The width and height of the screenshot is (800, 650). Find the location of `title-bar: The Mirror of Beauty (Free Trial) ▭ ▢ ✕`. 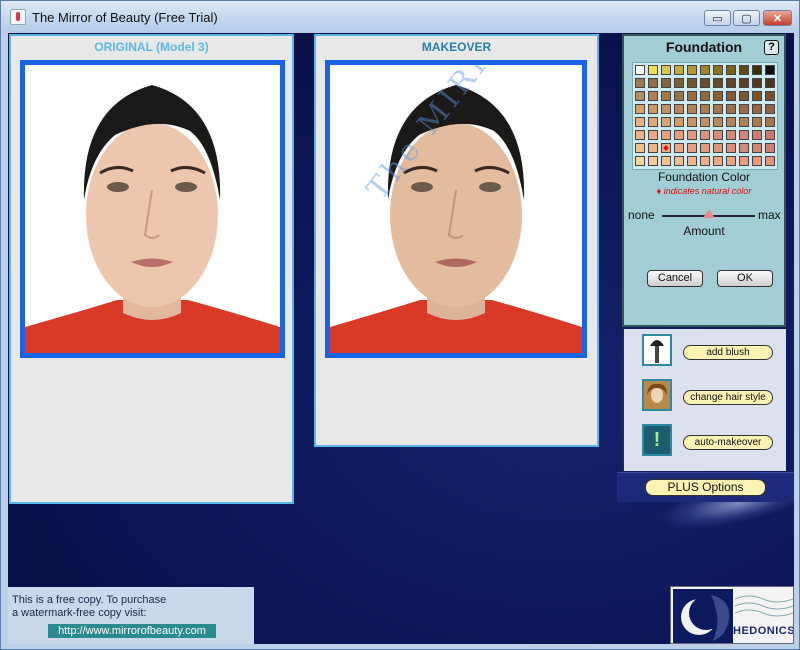

title-bar: The Mirror of Beauty (Free Trial) ▭ ▢ ✕ is located at coordinates (400, 17).